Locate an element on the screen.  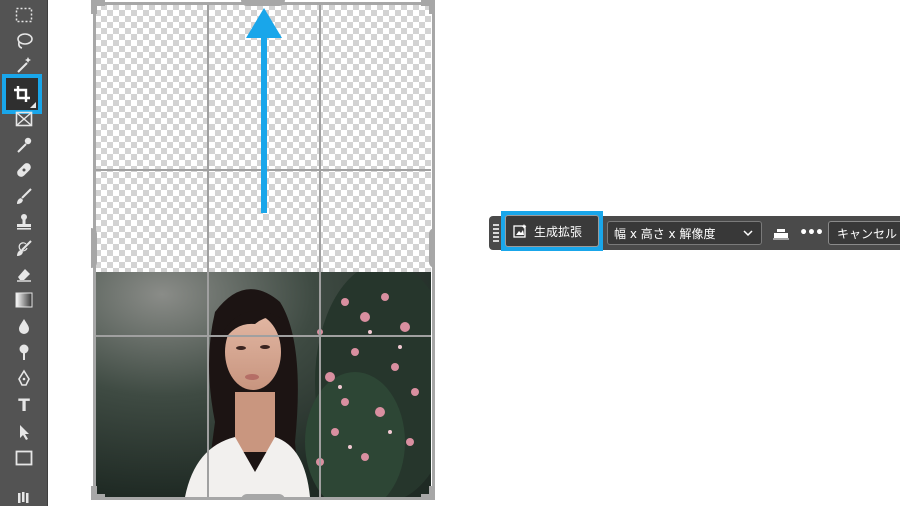
more-options-button: ••• is located at coordinates (811, 233).